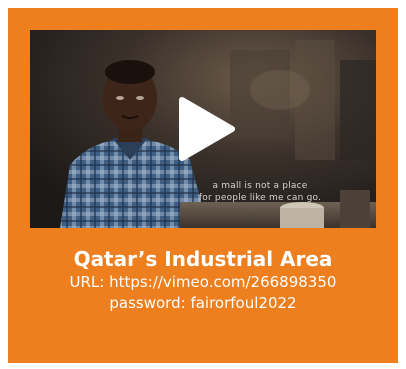 Image resolution: width=406 pixels, height=369 pixels. Describe the element at coordinates (87, 282) in the screenshot. I see `url-label: URL:` at that location.